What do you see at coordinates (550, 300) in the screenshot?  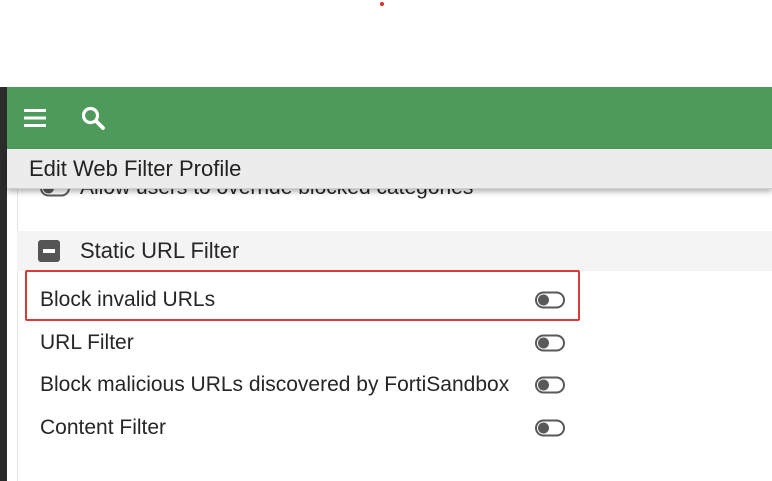 I see `block-invalid-urls-toggle` at bounding box center [550, 300].